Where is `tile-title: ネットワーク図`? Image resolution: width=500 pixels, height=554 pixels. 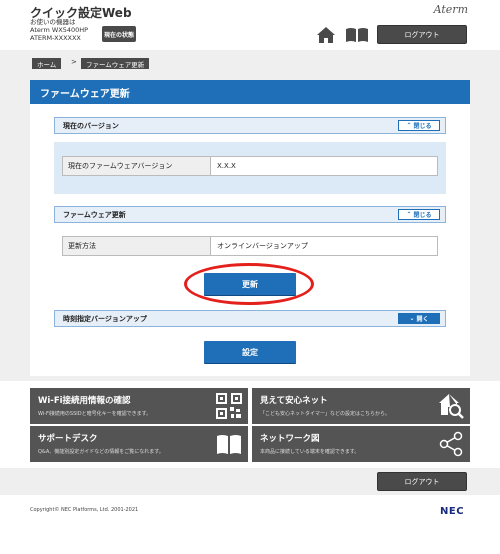 tile-title: ネットワーク図 is located at coordinates (290, 439).